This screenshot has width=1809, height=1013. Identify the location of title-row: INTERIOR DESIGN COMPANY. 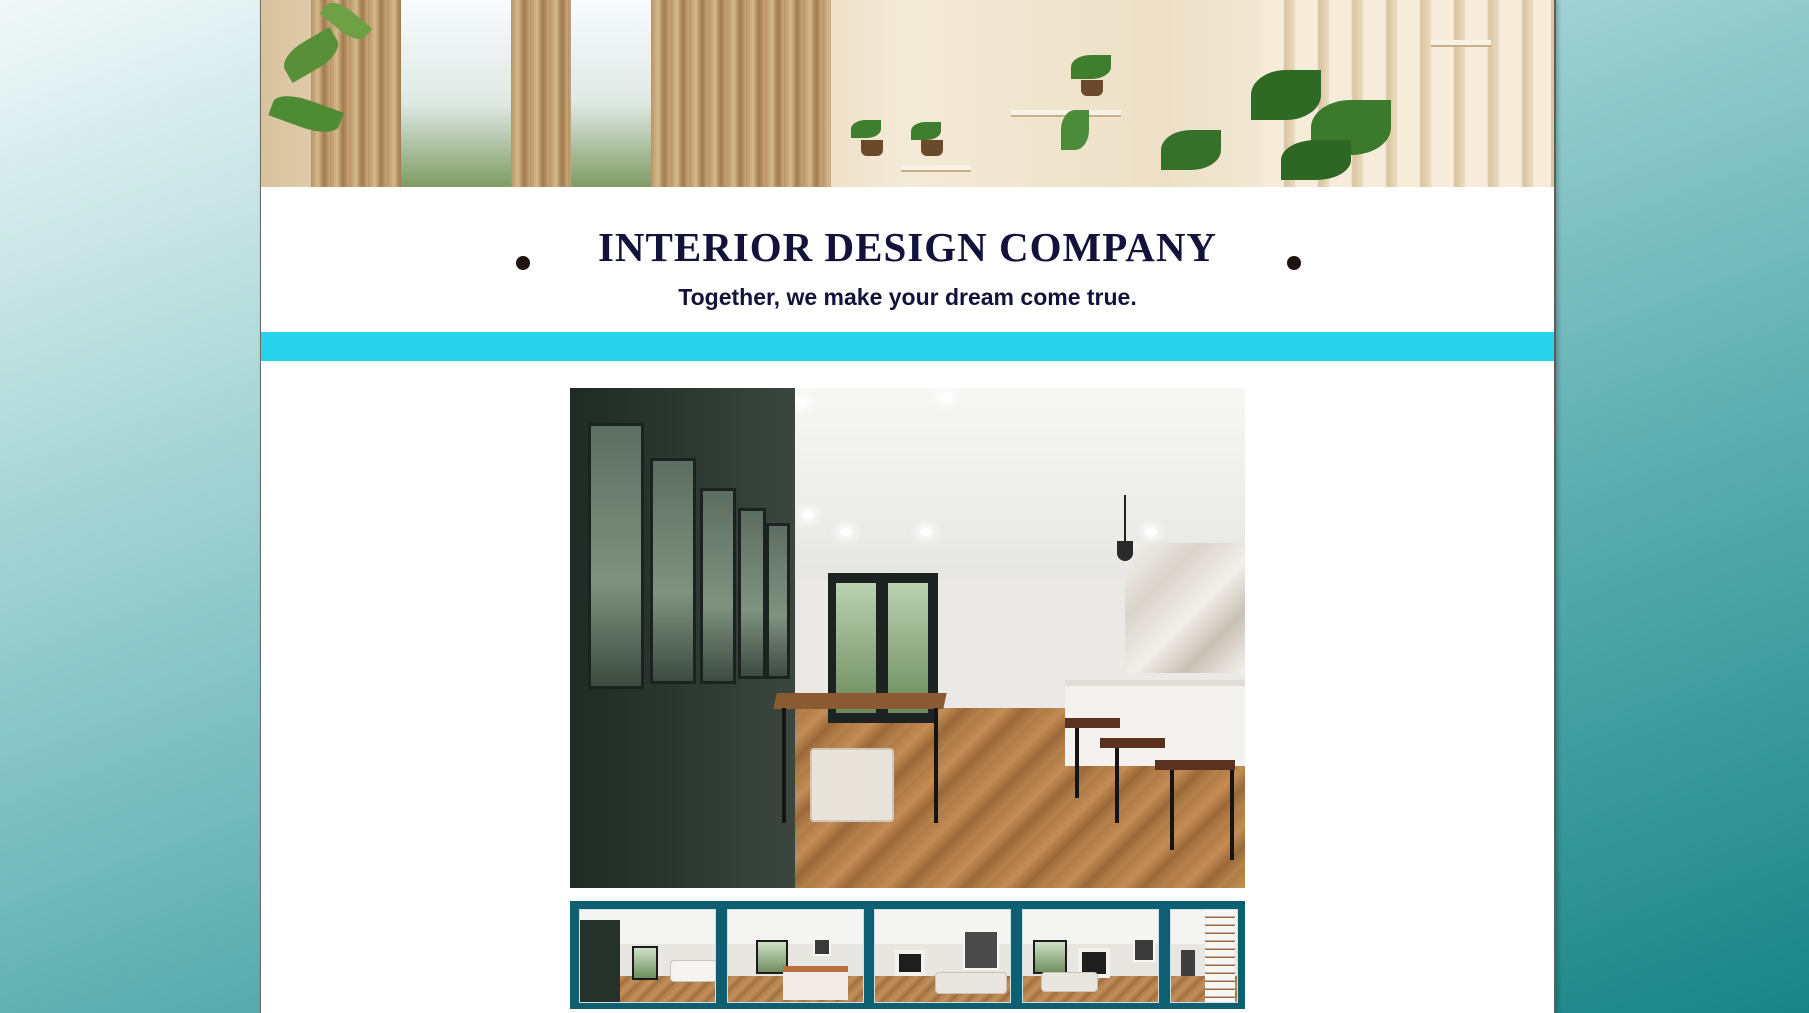
(907, 247).